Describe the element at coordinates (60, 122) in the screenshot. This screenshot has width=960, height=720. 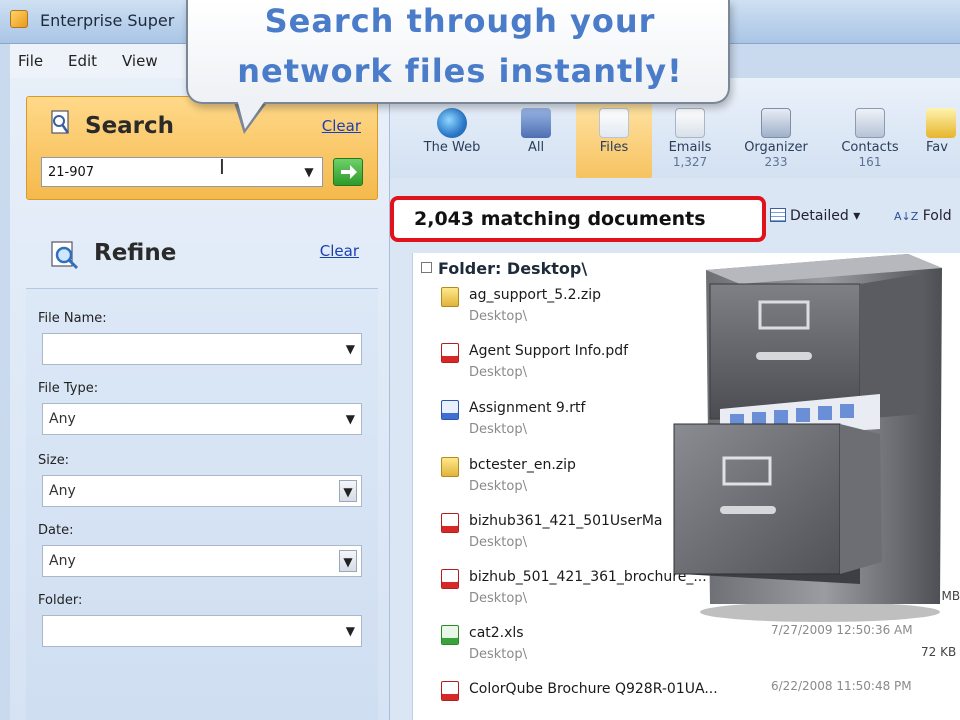
I see `search-icon` at that location.